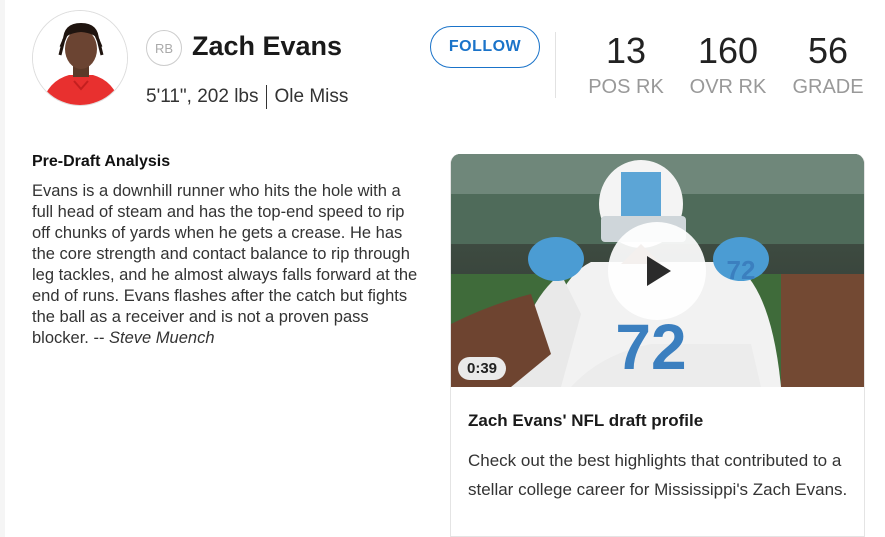  What do you see at coordinates (626, 50) in the screenshot?
I see `stat-value: 13` at bounding box center [626, 50].